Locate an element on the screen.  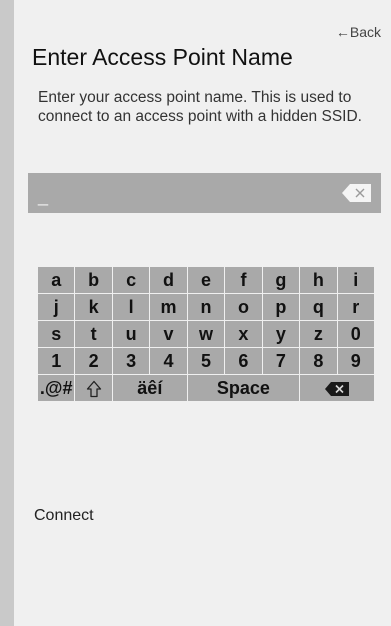
key-r: r is located at coordinates (355, 307).